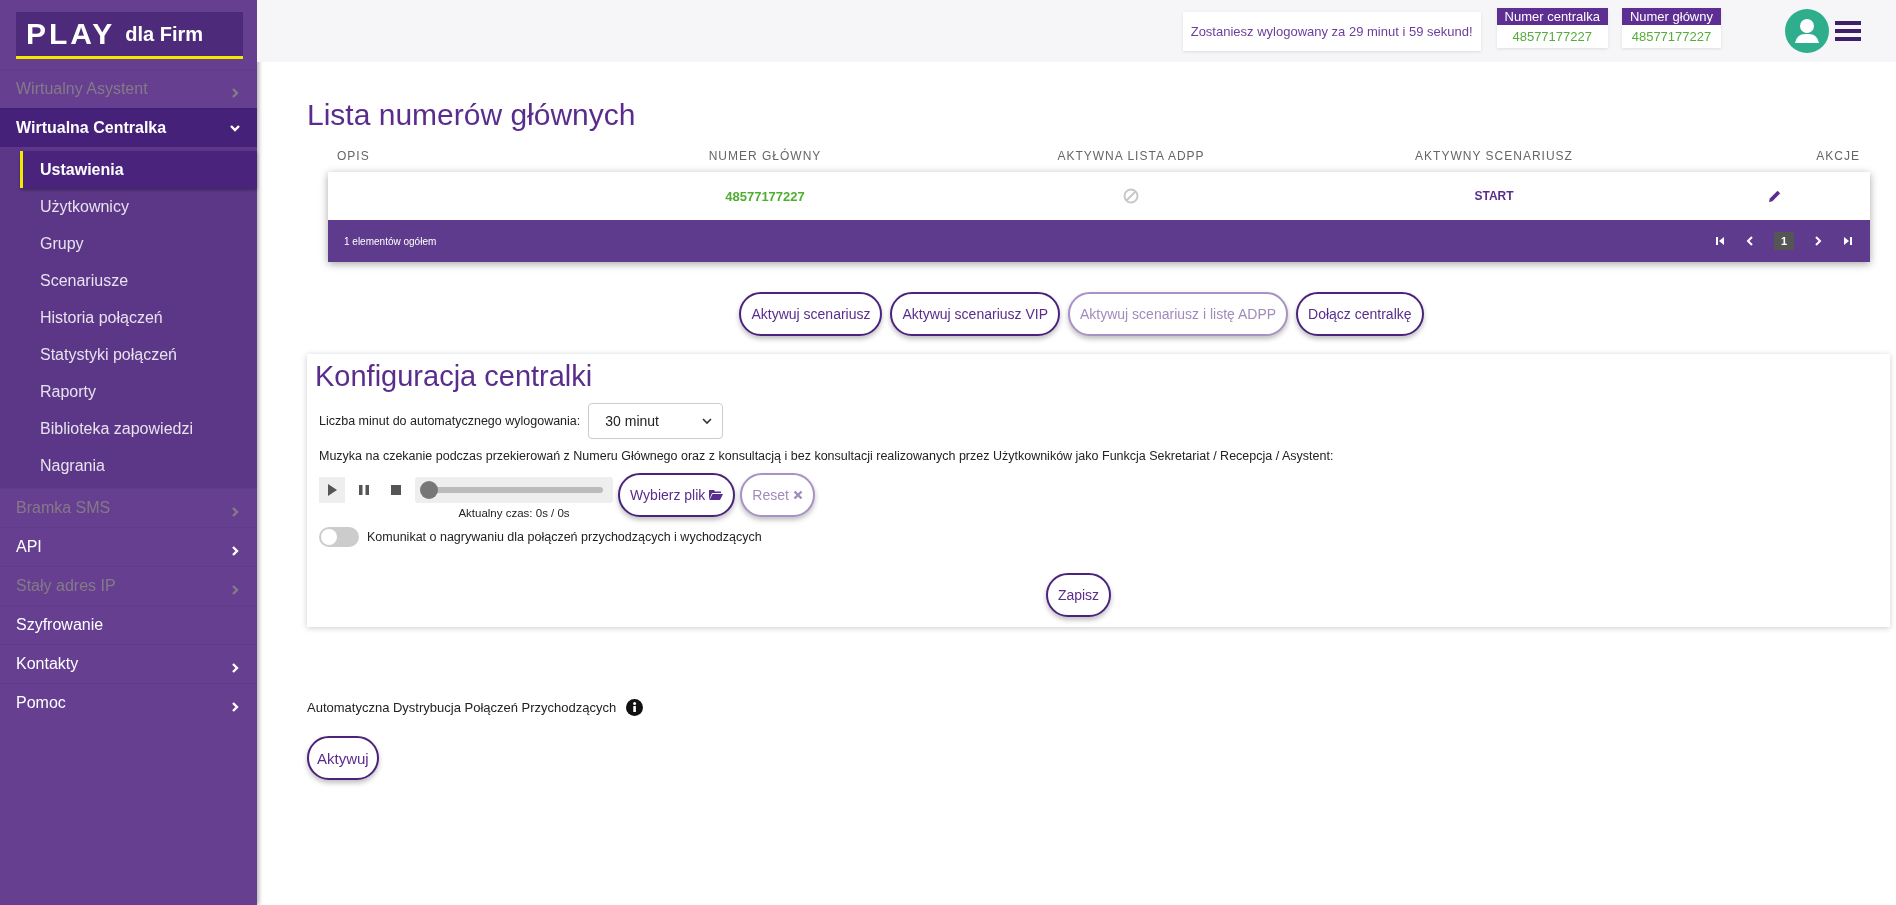 This screenshot has height=905, width=1896. I want to click on pencil-icon, so click(1775, 196).